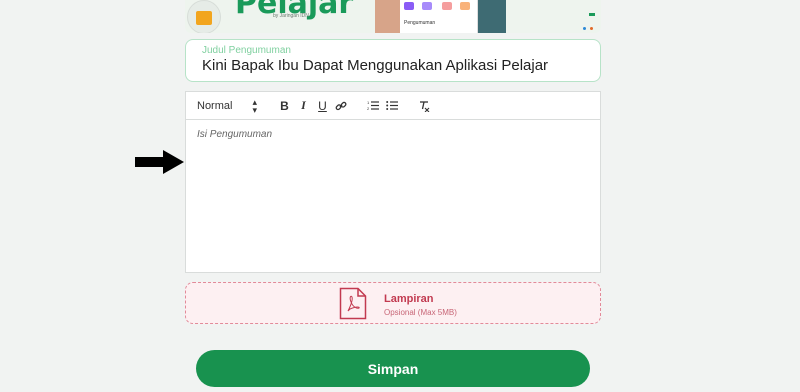 The image size is (800, 392). I want to click on svg-text: 2, so click(368, 108).